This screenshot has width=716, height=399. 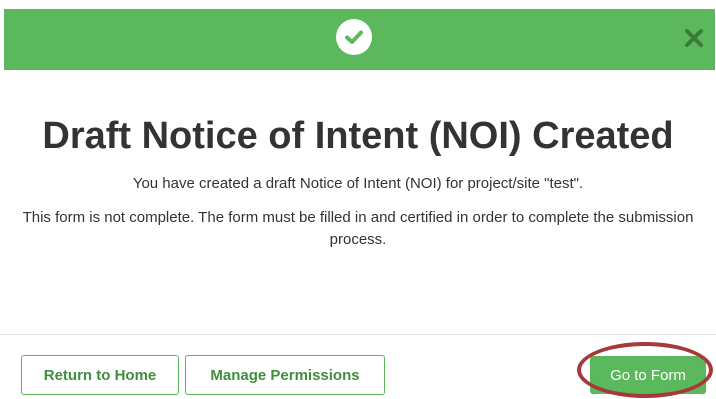 I want to click on close-icon, so click(x=694, y=38).